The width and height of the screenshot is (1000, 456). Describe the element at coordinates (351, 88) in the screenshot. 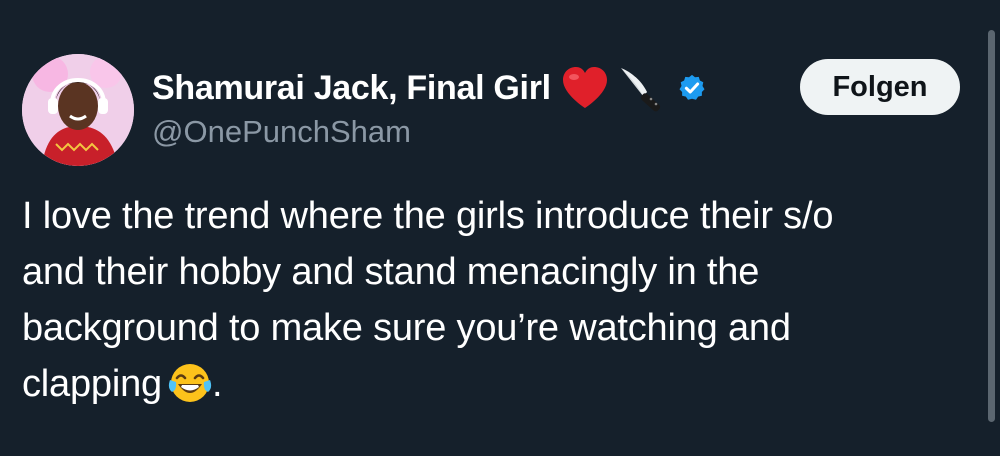

I see `author-display-name: Shamurai Jack, Final Girl` at that location.